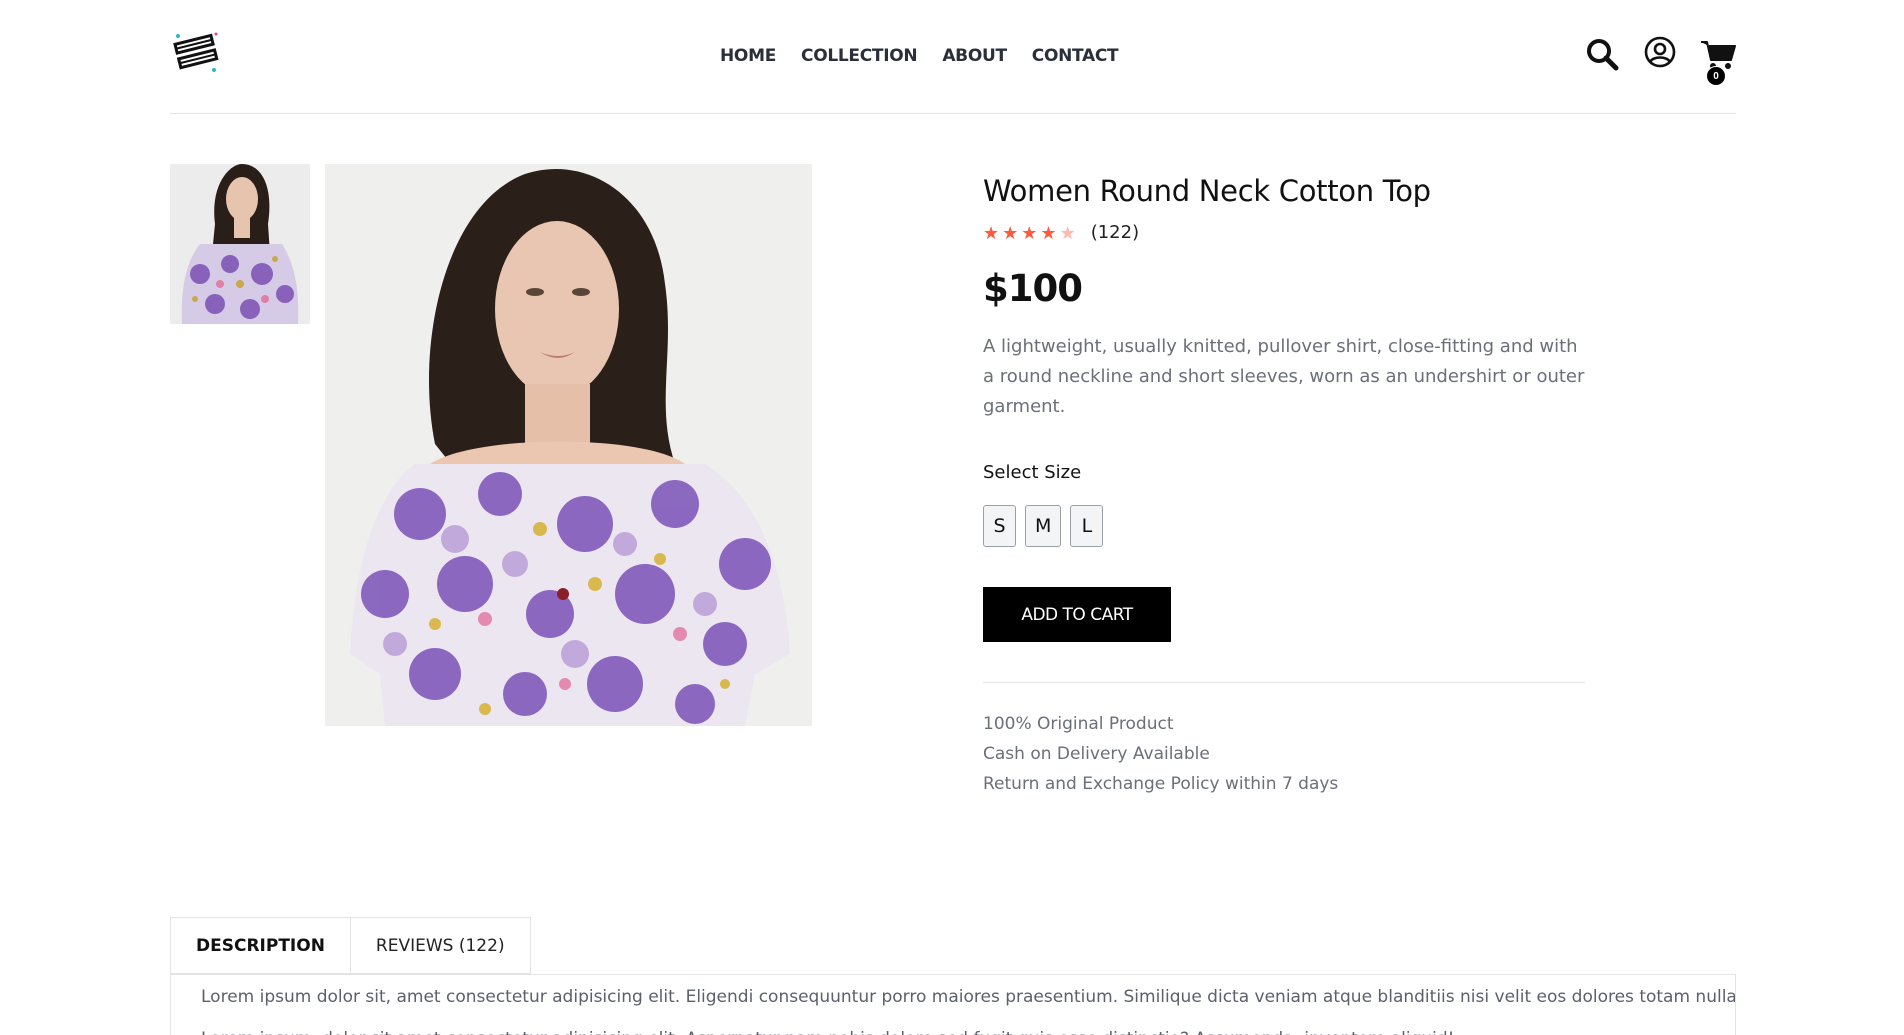 This screenshot has width=1904, height=1035. What do you see at coordinates (1067, 232) in the screenshot?
I see `star-empty-icon: ★` at bounding box center [1067, 232].